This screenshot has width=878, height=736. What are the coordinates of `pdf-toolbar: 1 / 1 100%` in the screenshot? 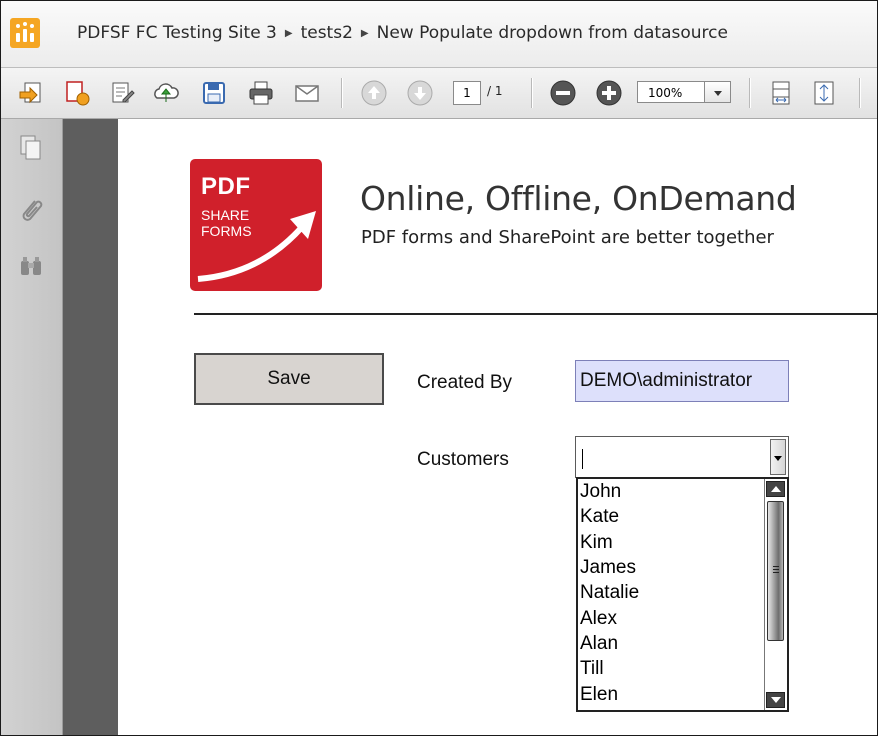 It's located at (439, 93).